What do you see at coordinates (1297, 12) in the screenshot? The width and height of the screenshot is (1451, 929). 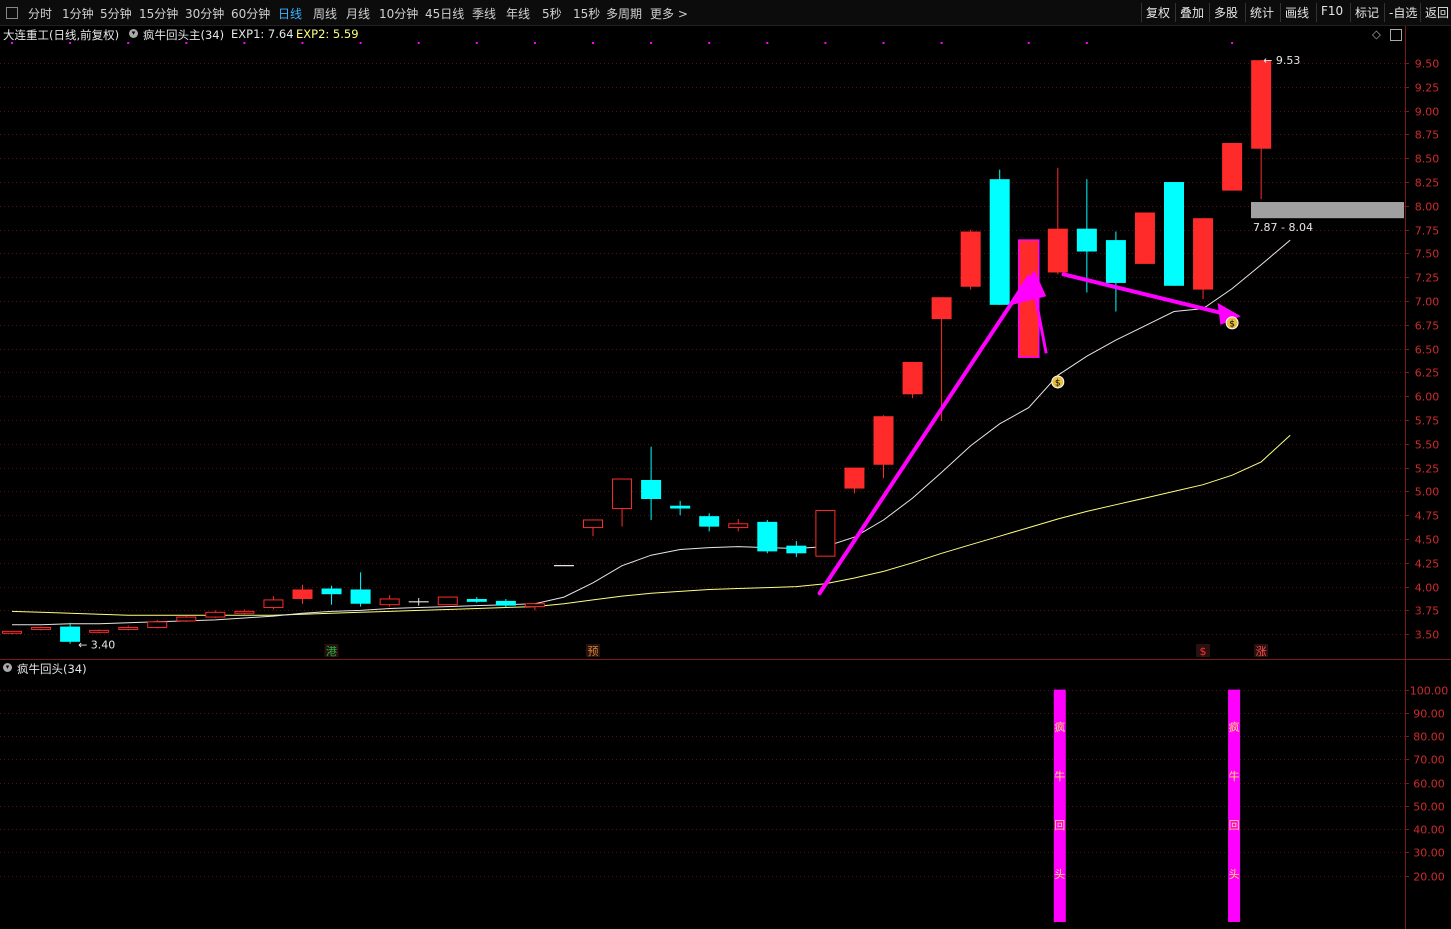 I see `toolbar-button-4: 画线` at bounding box center [1297, 12].